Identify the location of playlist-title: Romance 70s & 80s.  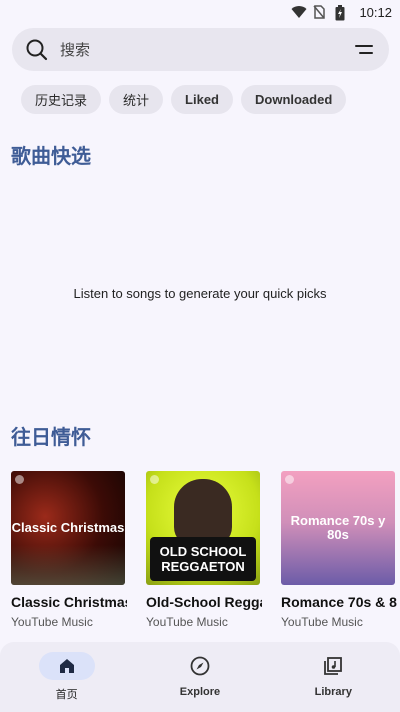
(339, 602).